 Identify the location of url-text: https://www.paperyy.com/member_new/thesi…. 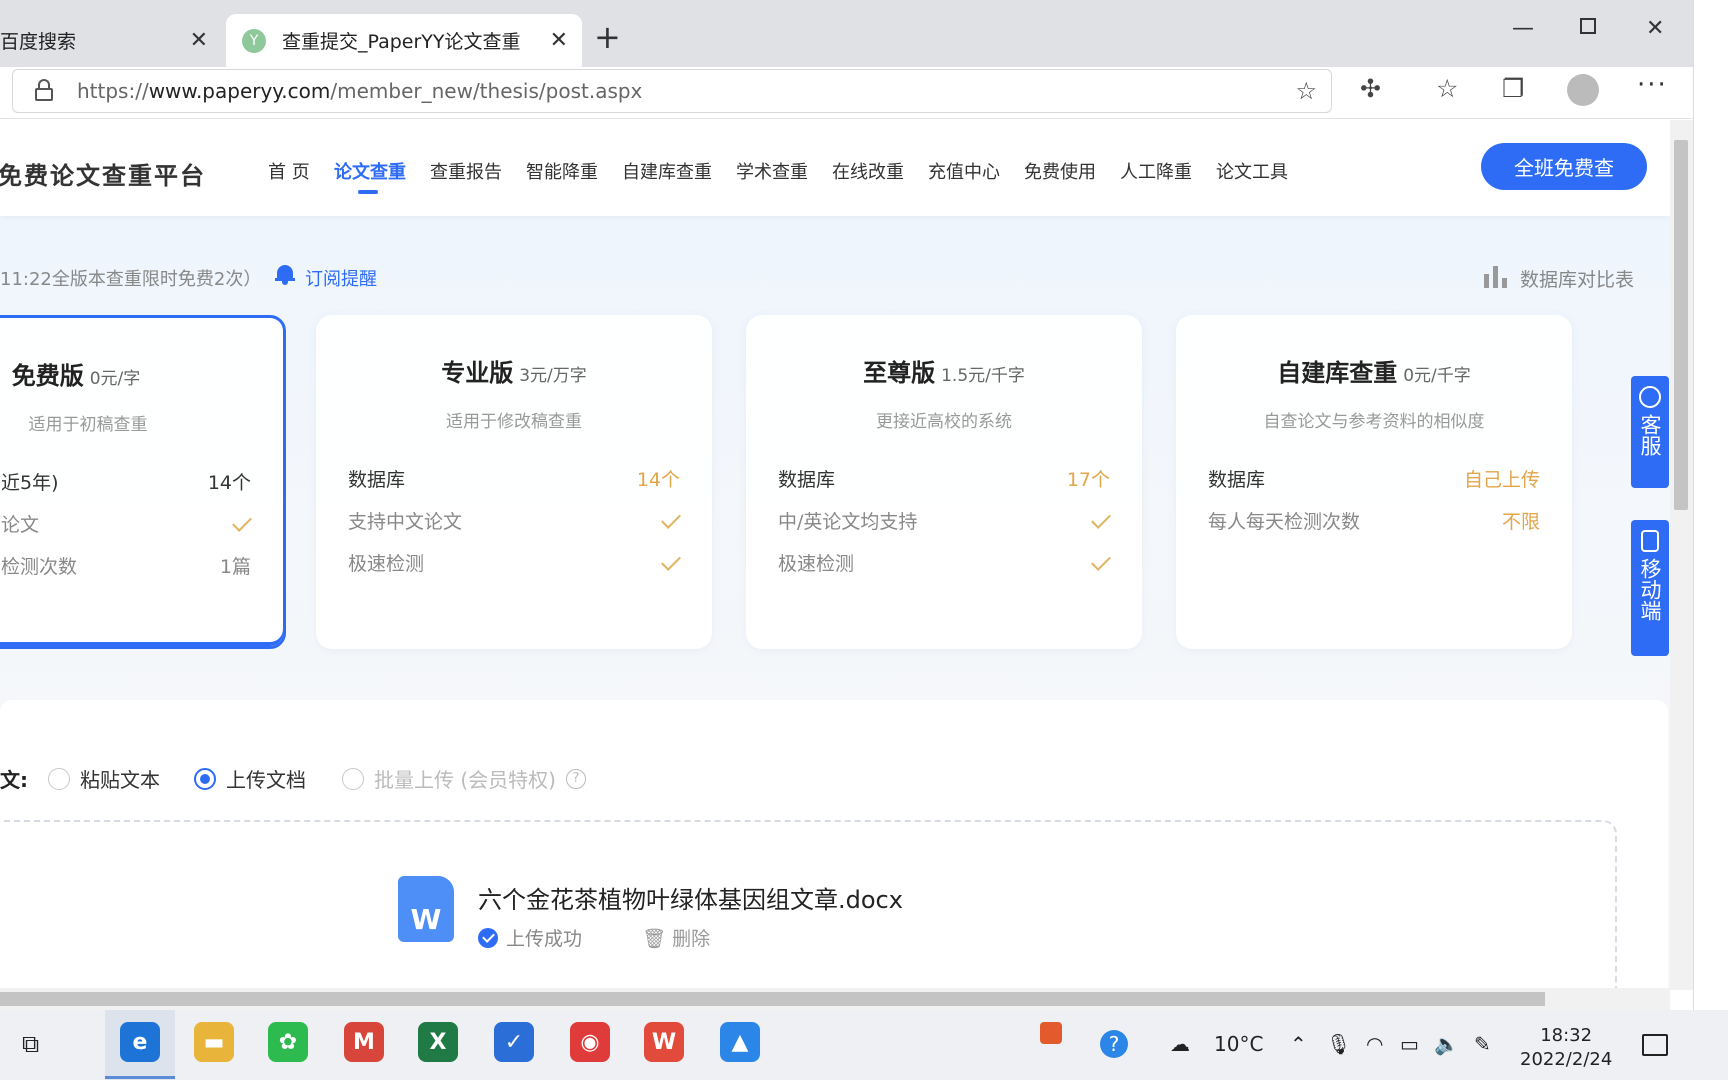
(359, 91).